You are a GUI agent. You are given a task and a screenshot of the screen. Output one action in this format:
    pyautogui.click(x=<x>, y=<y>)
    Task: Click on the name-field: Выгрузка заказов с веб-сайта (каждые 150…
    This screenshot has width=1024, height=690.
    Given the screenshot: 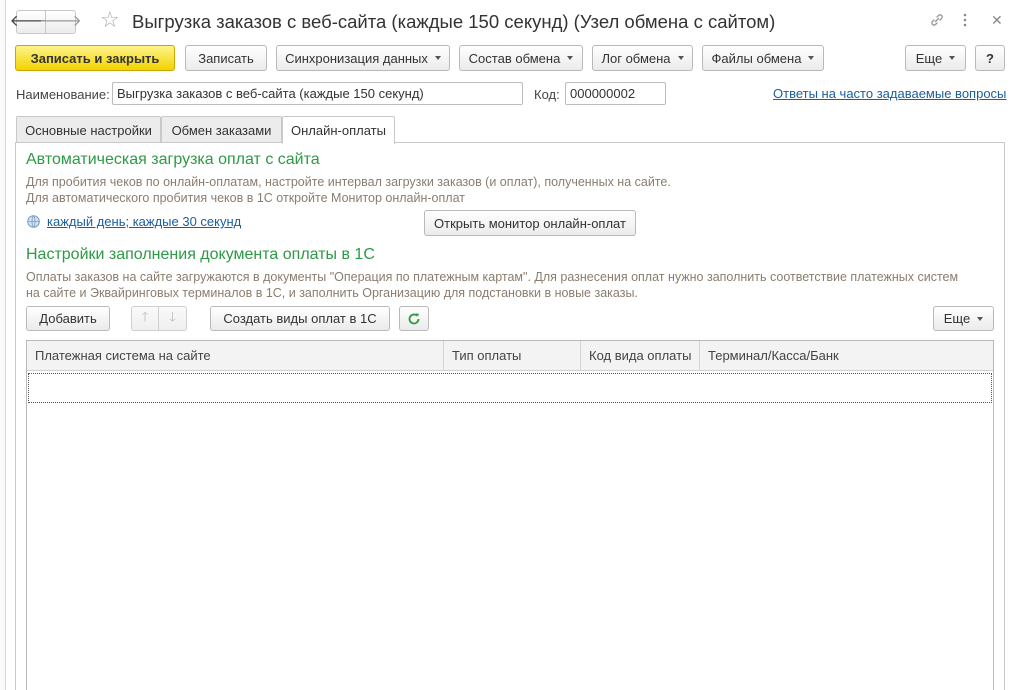 What is the action you would take?
    pyautogui.click(x=317, y=93)
    